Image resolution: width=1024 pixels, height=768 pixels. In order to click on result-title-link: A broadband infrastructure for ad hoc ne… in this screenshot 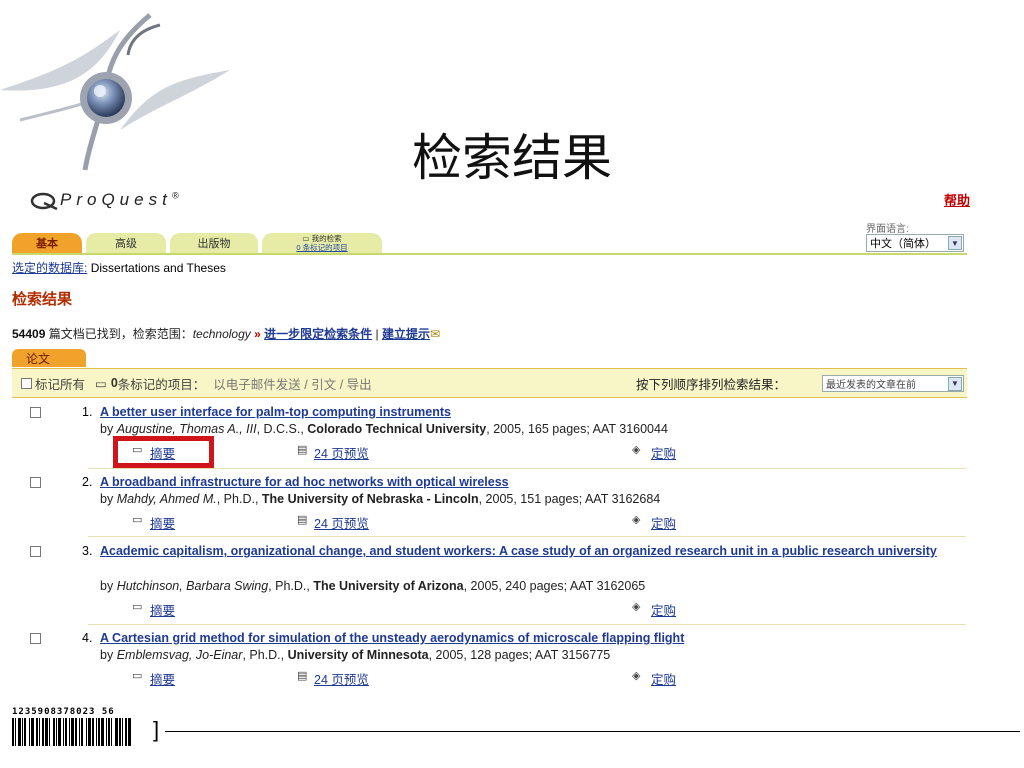, I will do `click(535, 482)`.